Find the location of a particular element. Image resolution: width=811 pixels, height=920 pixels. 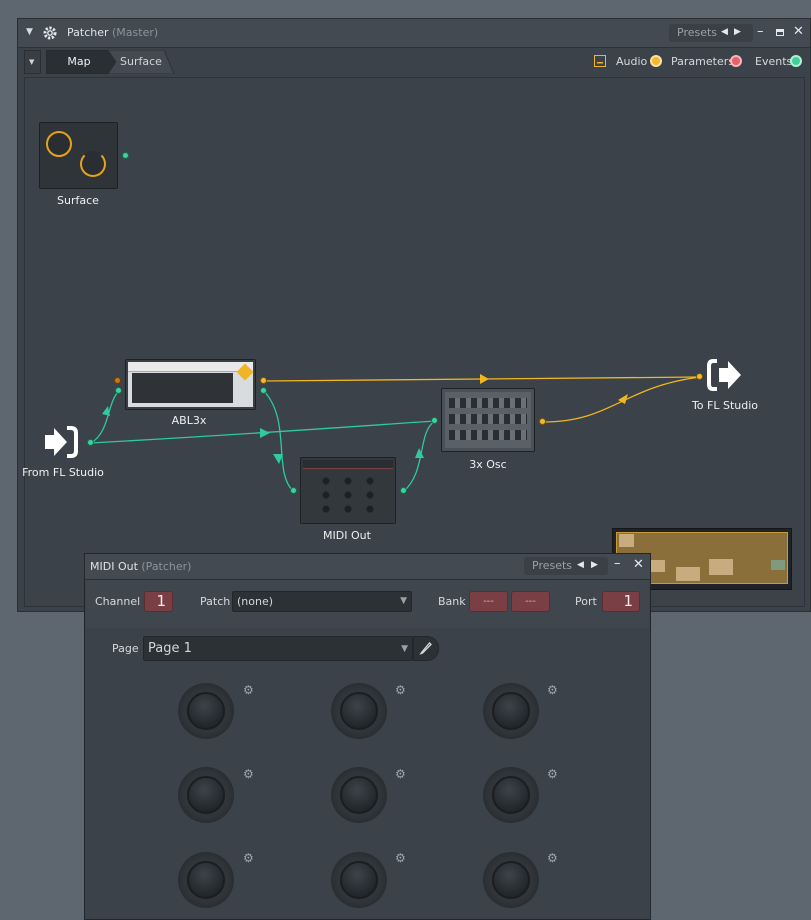

patch-dropdown: (none) ▼ is located at coordinates (322, 601).